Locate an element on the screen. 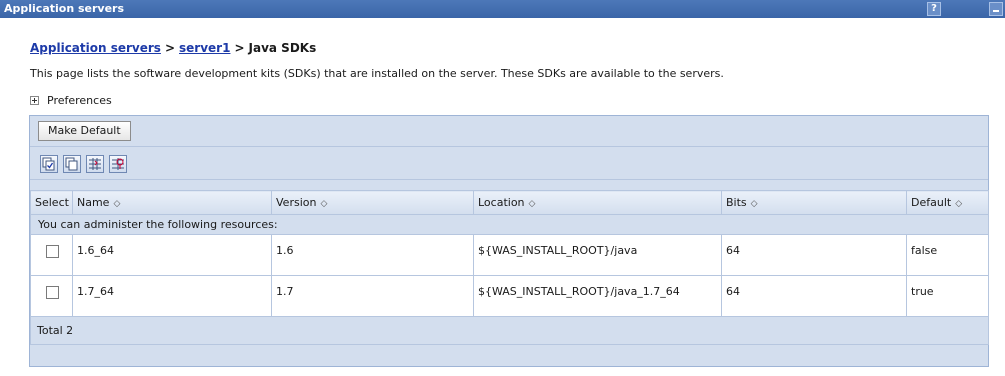 The height and width of the screenshot is (376, 1005). minimize-icon is located at coordinates (996, 9).